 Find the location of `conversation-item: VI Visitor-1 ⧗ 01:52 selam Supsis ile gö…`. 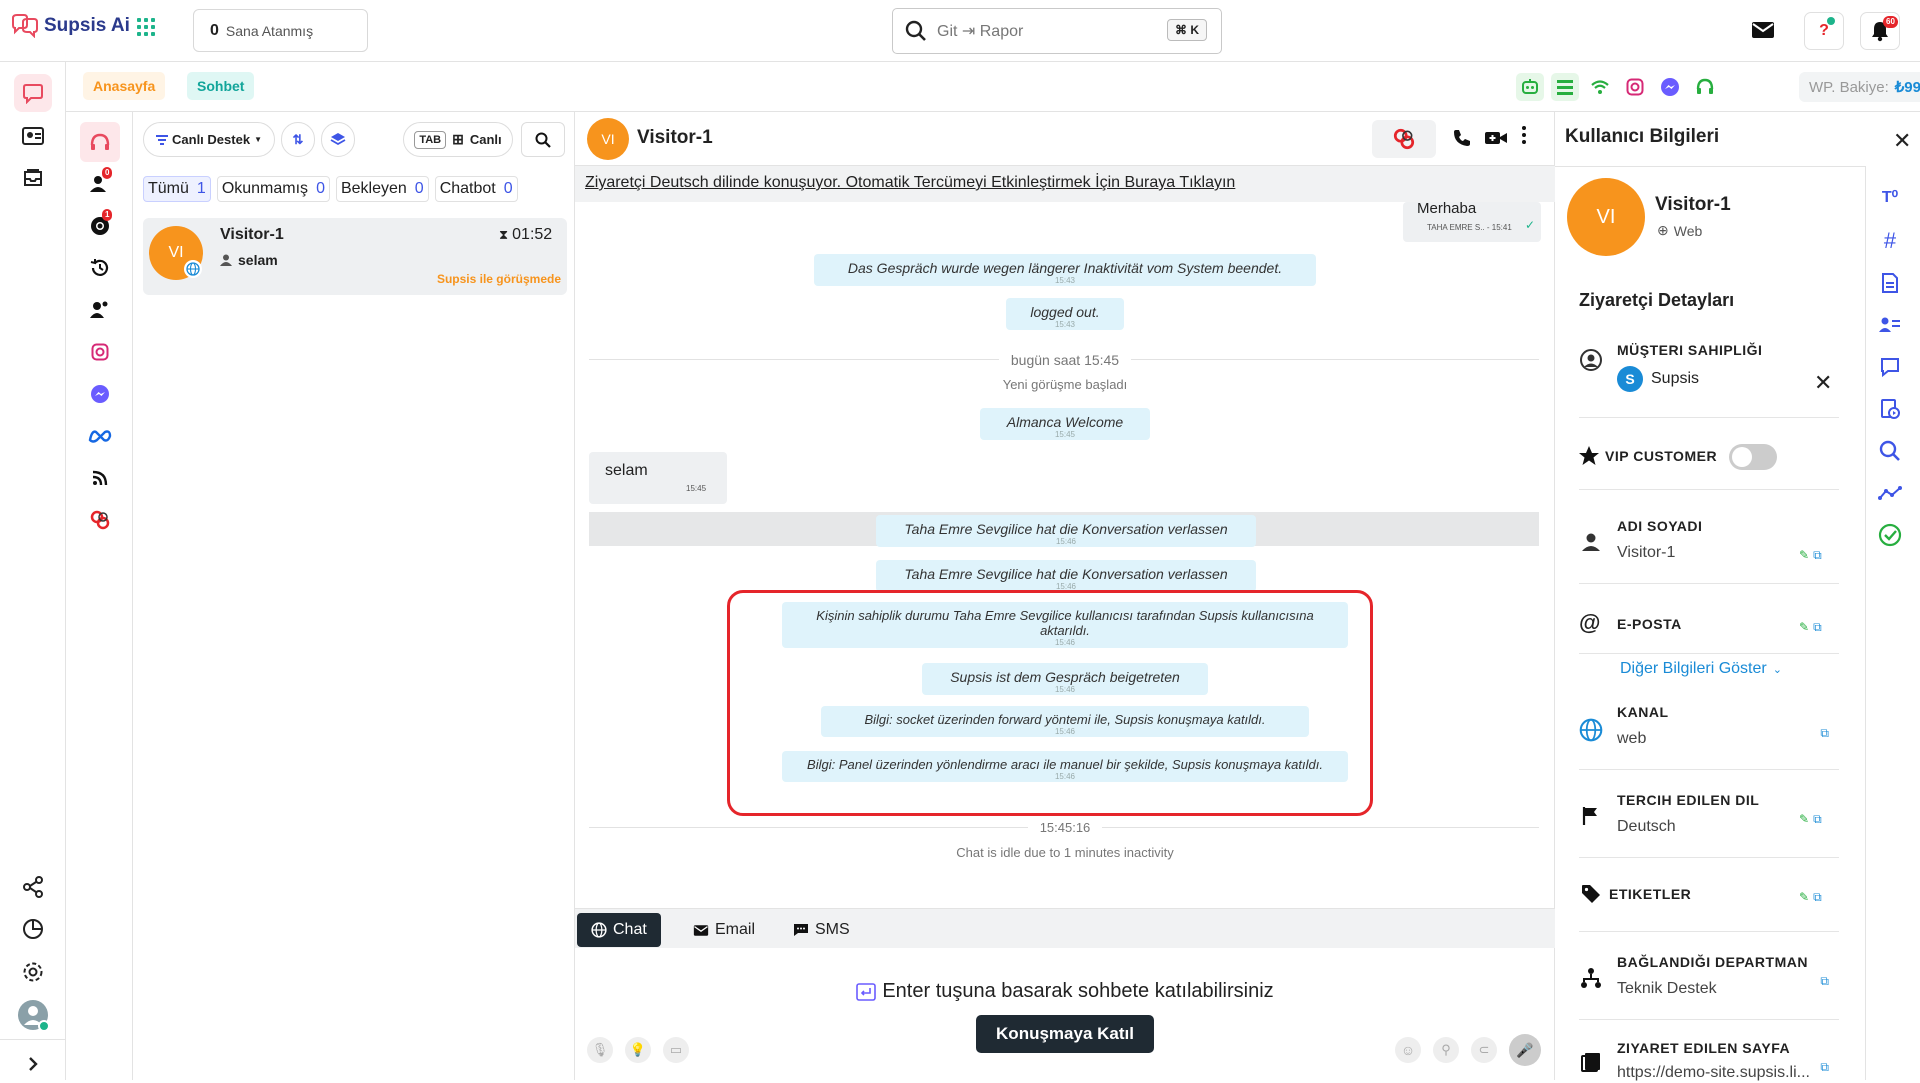

conversation-item: VI Visitor-1 ⧗ 01:52 selam Supsis ile gö… is located at coordinates (355, 256).